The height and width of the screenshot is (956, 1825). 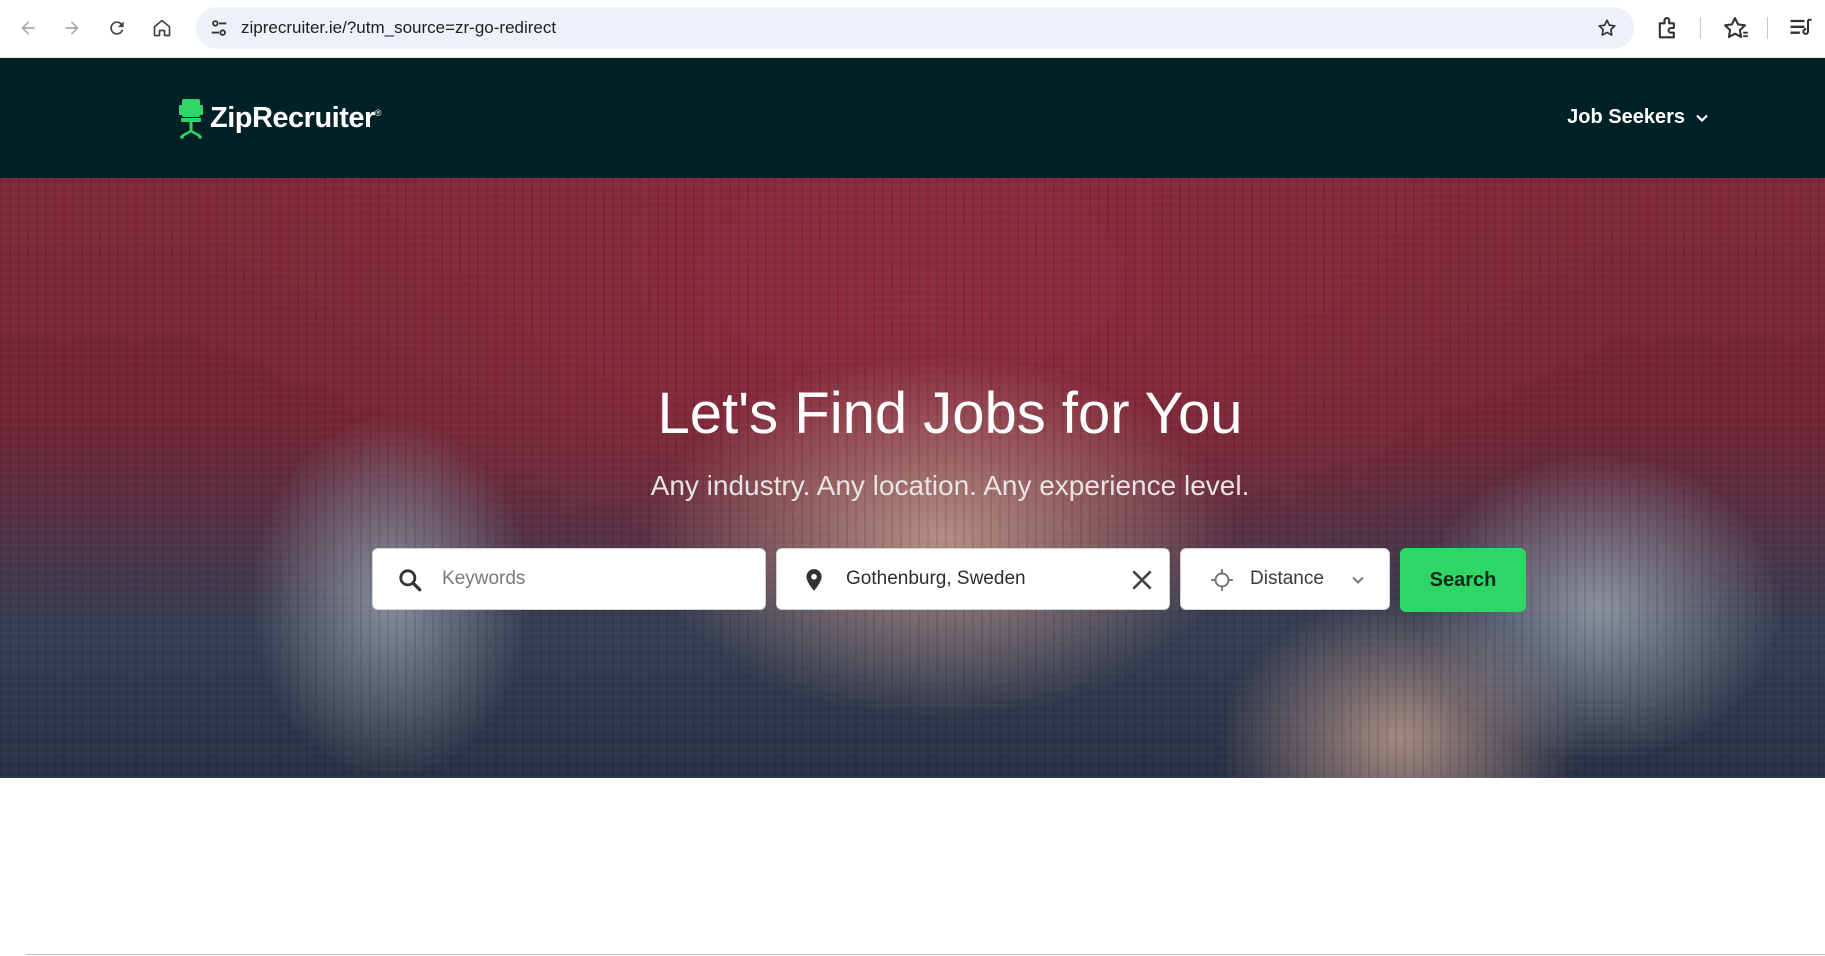 What do you see at coordinates (1142, 580) in the screenshot?
I see `close-icon` at bounding box center [1142, 580].